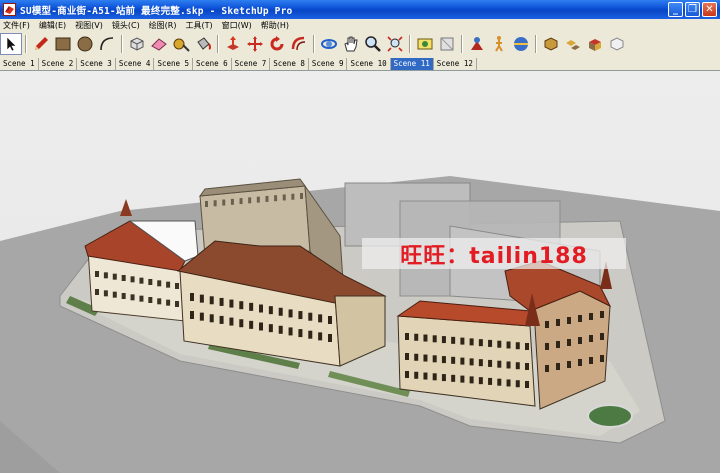 This screenshot has height=473, width=720. What do you see at coordinates (9, 9) in the screenshot?
I see `sketchup-app-icon` at bounding box center [9, 9].